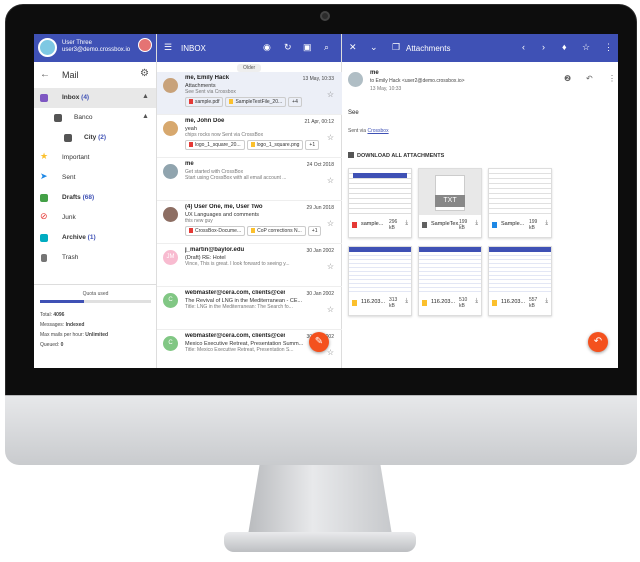  Describe the element at coordinates (598, 342) in the screenshot. I see `reply-fab-button: ↶` at that location.